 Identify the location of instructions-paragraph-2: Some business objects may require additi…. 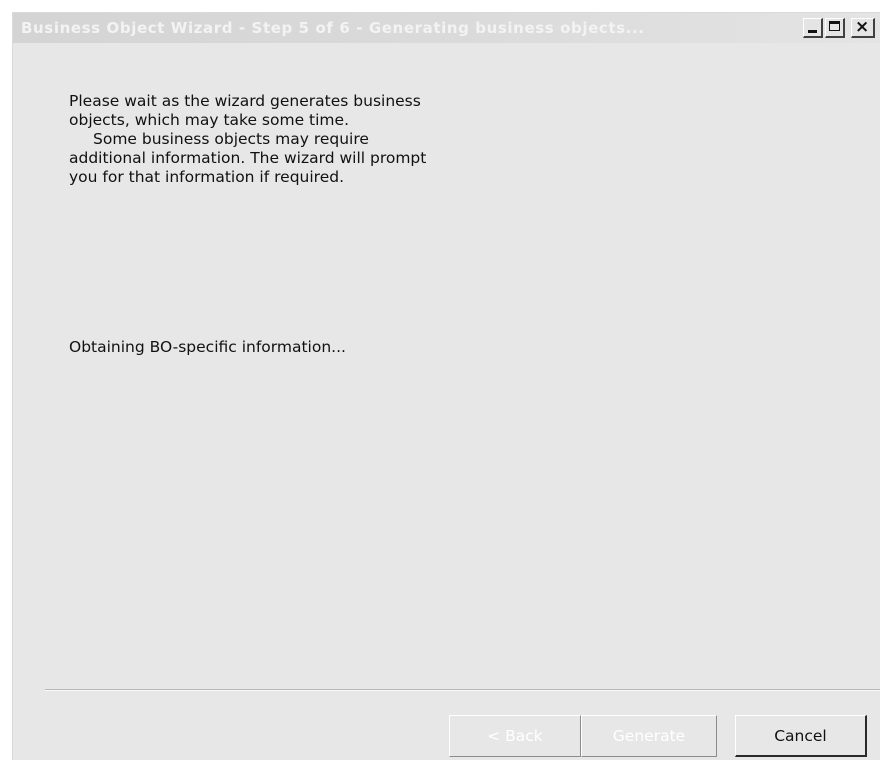
(248, 158).